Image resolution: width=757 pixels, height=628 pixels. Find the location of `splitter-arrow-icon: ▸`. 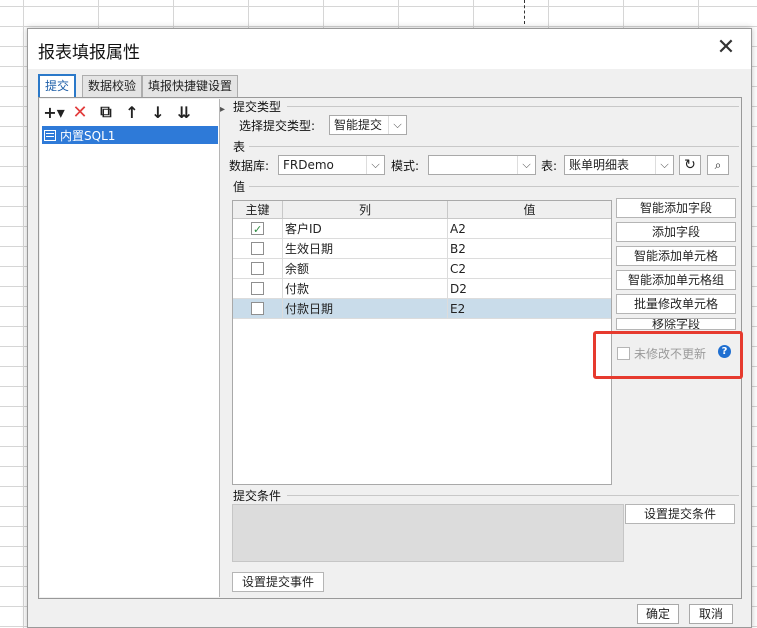

splitter-arrow-icon: ▸ is located at coordinates (223, 114).